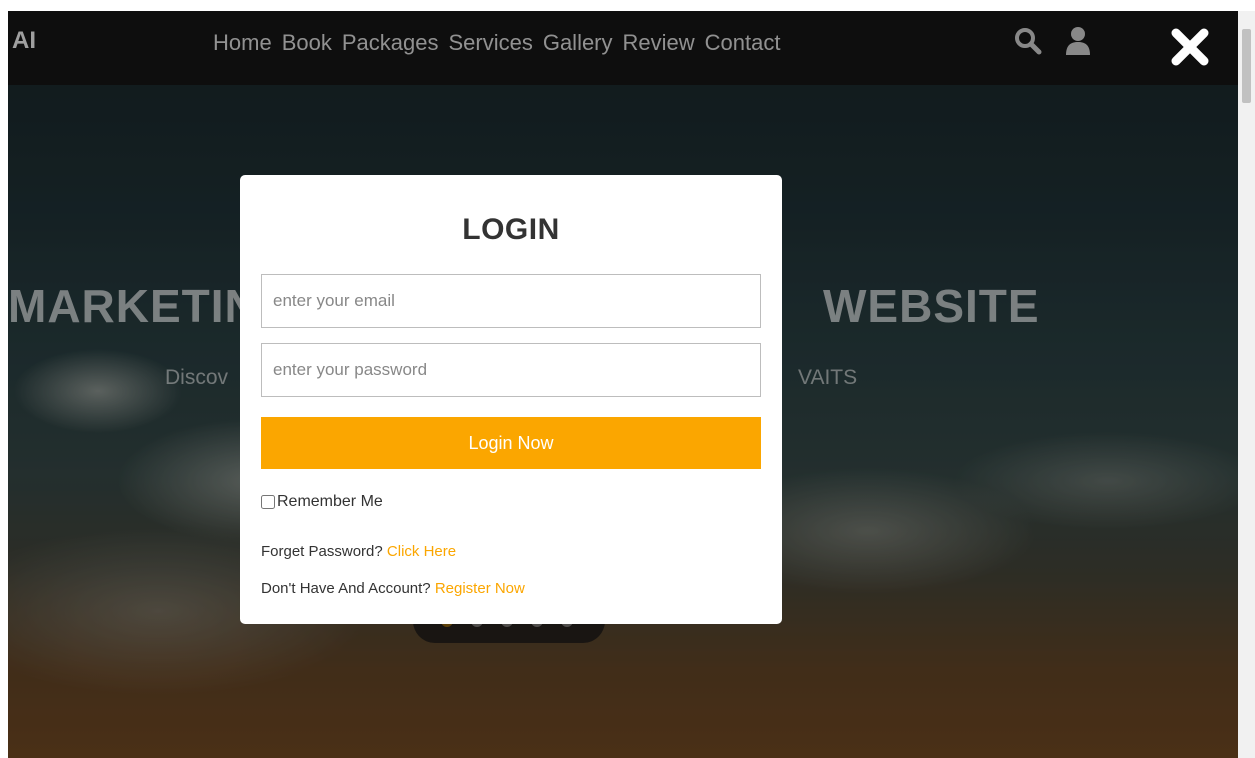 This screenshot has width=1255, height=758. Describe the element at coordinates (480, 588) in the screenshot. I see `register-link: Register Now` at that location.